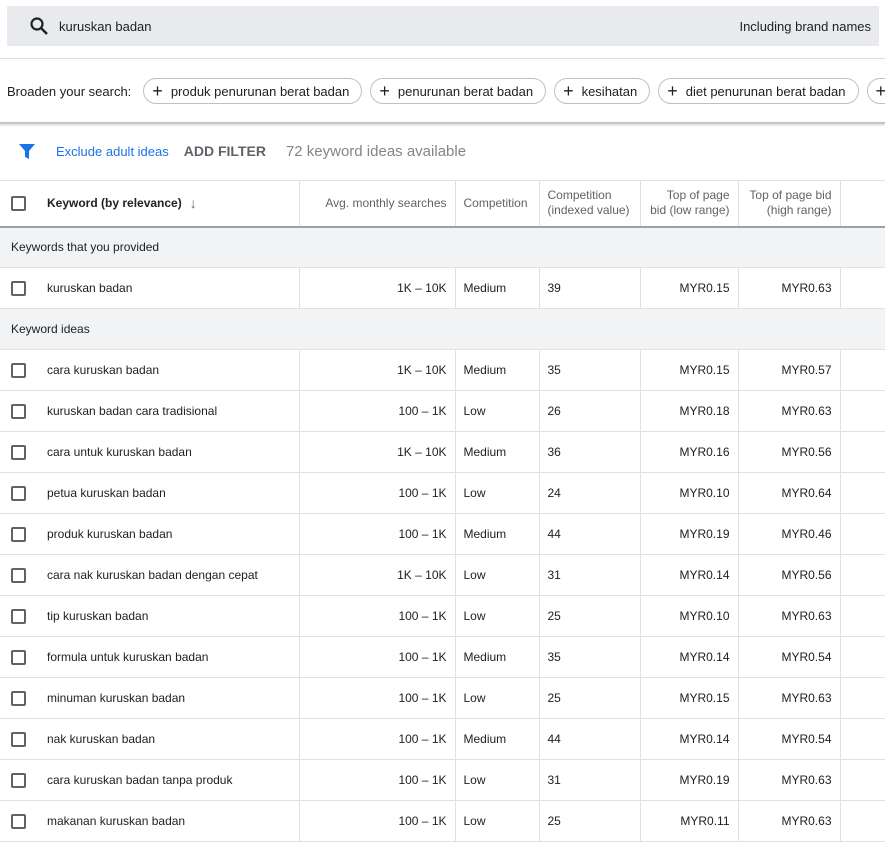 This screenshot has height=842, width=885. I want to click on keyword: cara untuk kuruskan badan, so click(119, 452).